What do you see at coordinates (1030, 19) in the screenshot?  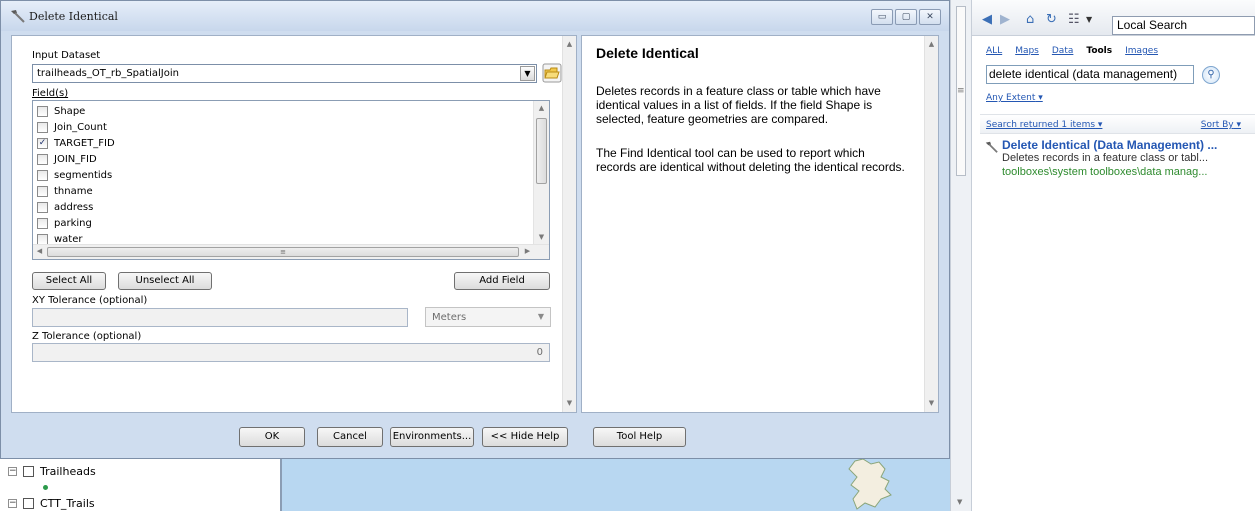 I see `home-icon: ⌂` at bounding box center [1030, 19].